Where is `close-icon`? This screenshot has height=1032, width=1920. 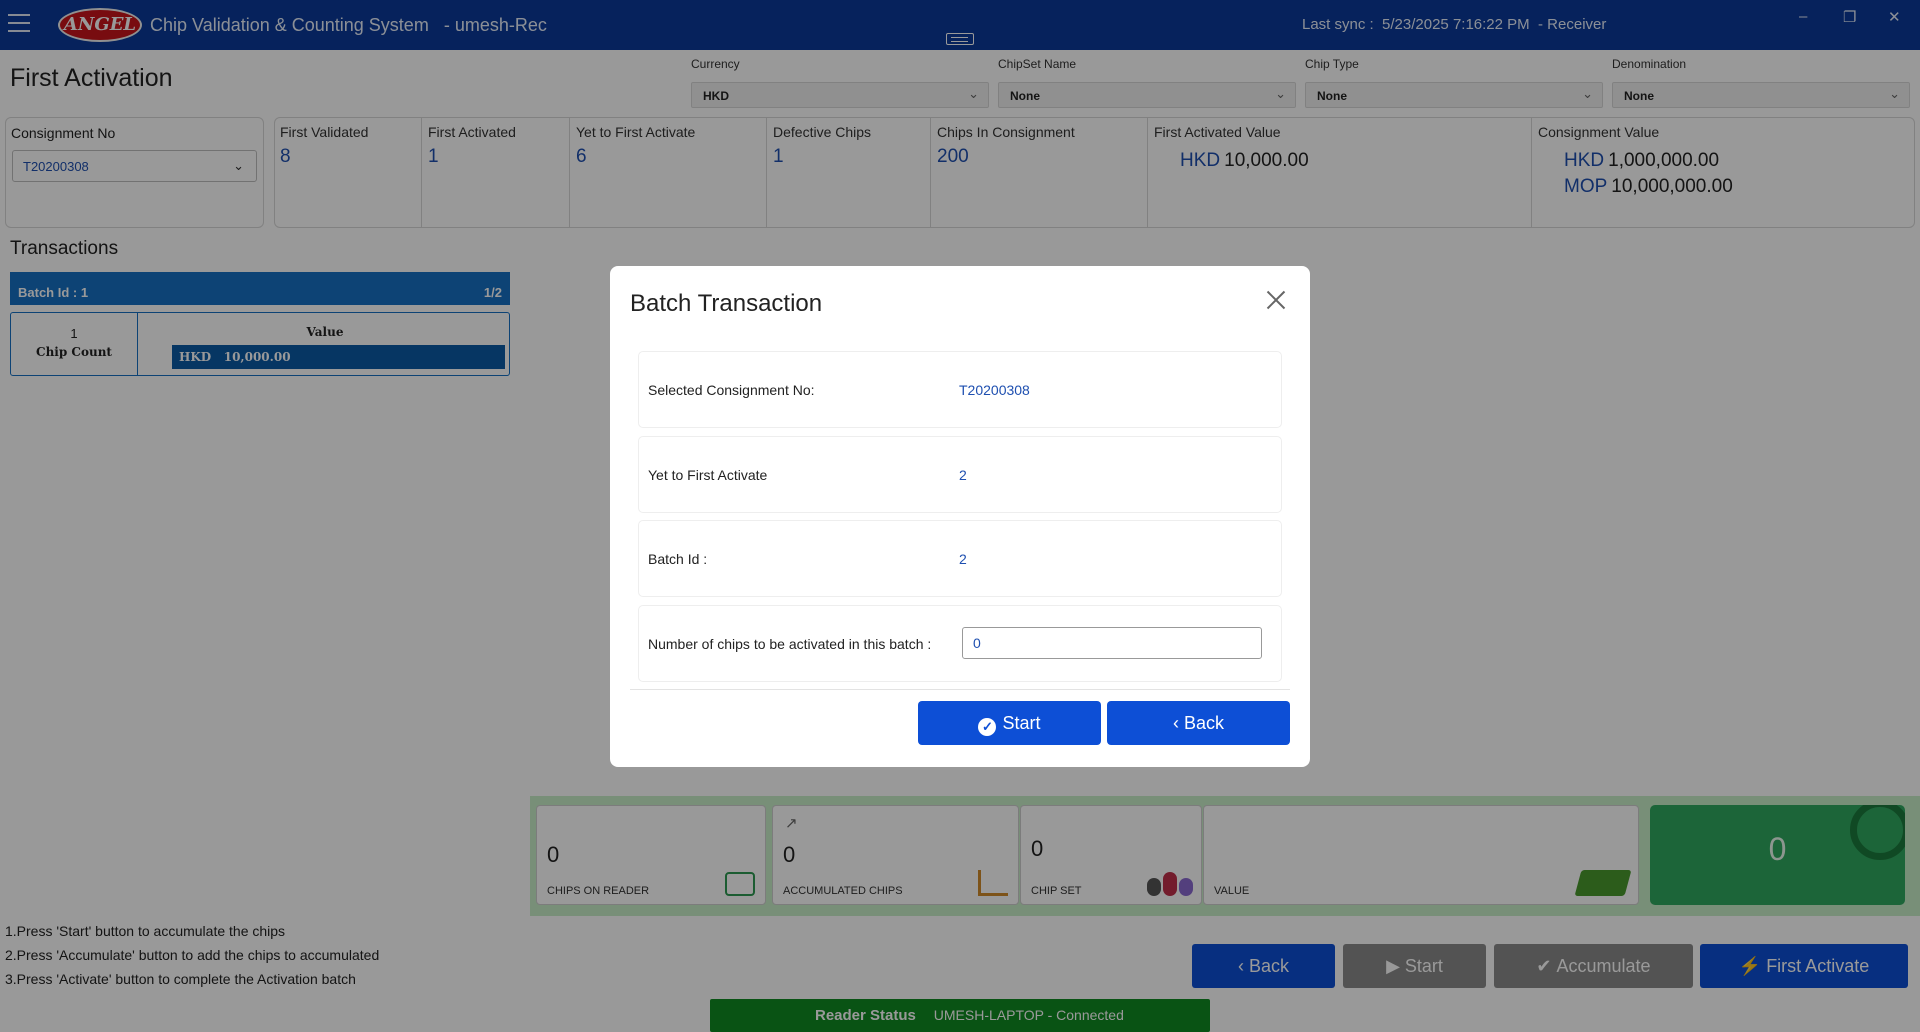
close-icon is located at coordinates (1276, 300).